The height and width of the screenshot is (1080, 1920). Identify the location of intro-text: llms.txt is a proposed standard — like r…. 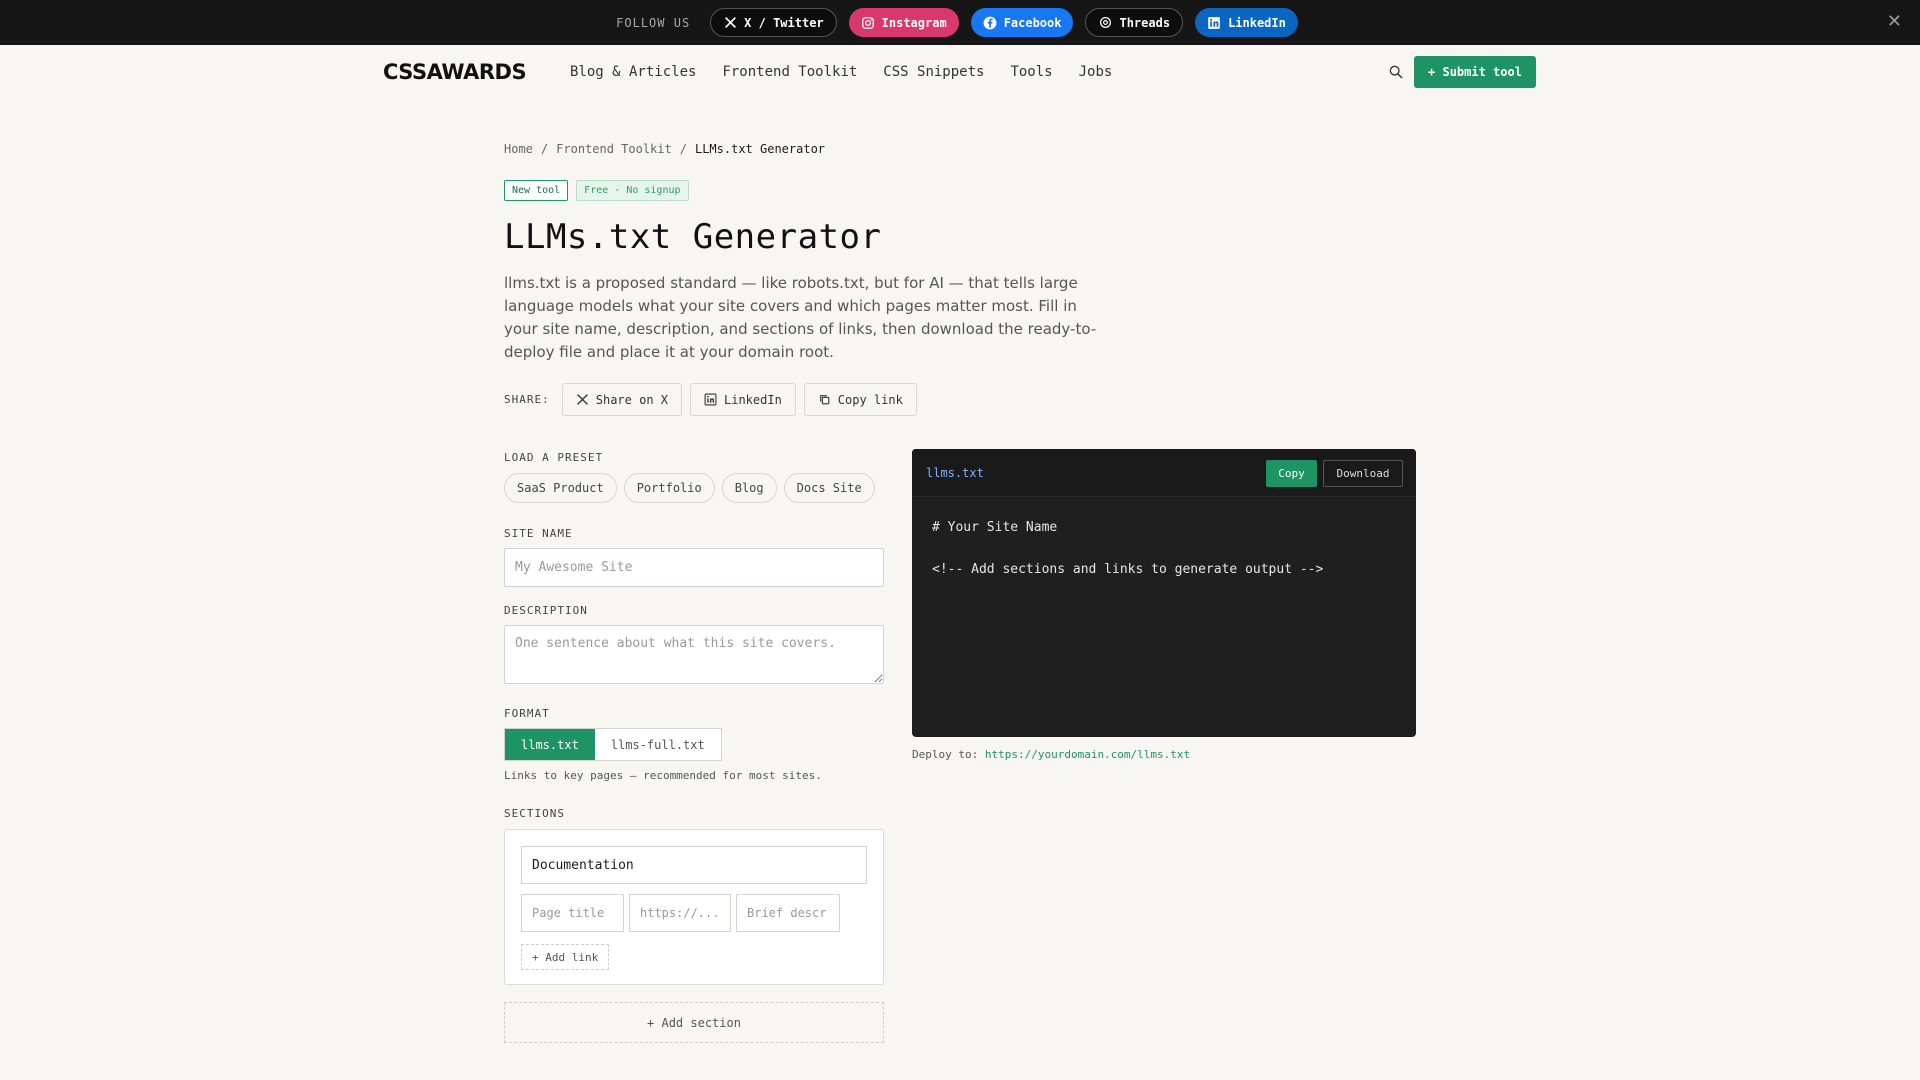
(800, 317).